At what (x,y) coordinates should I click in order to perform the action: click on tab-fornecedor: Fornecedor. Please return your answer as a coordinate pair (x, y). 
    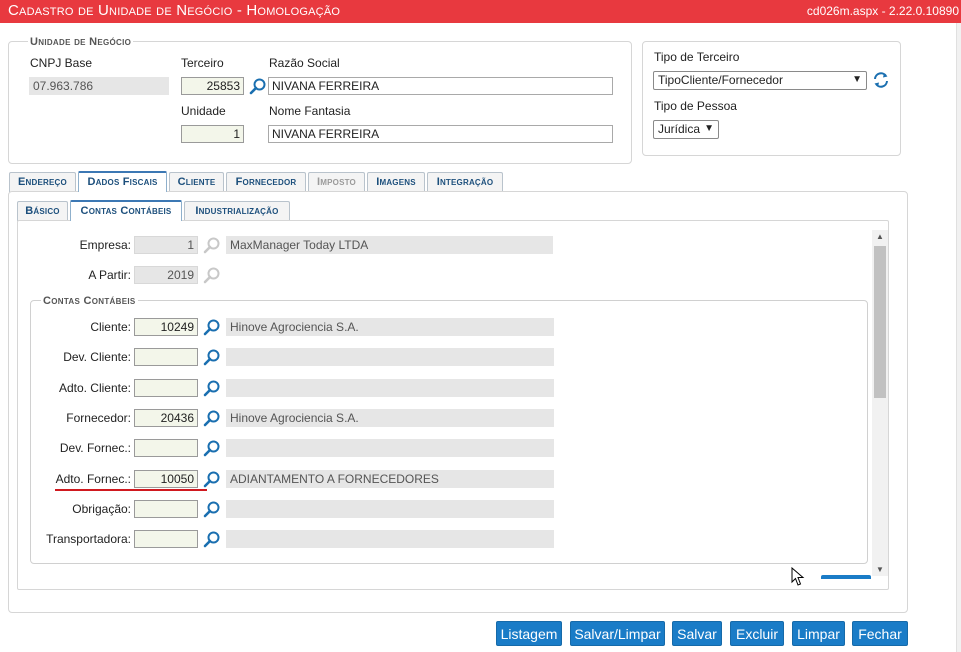
    Looking at the image, I should click on (266, 182).